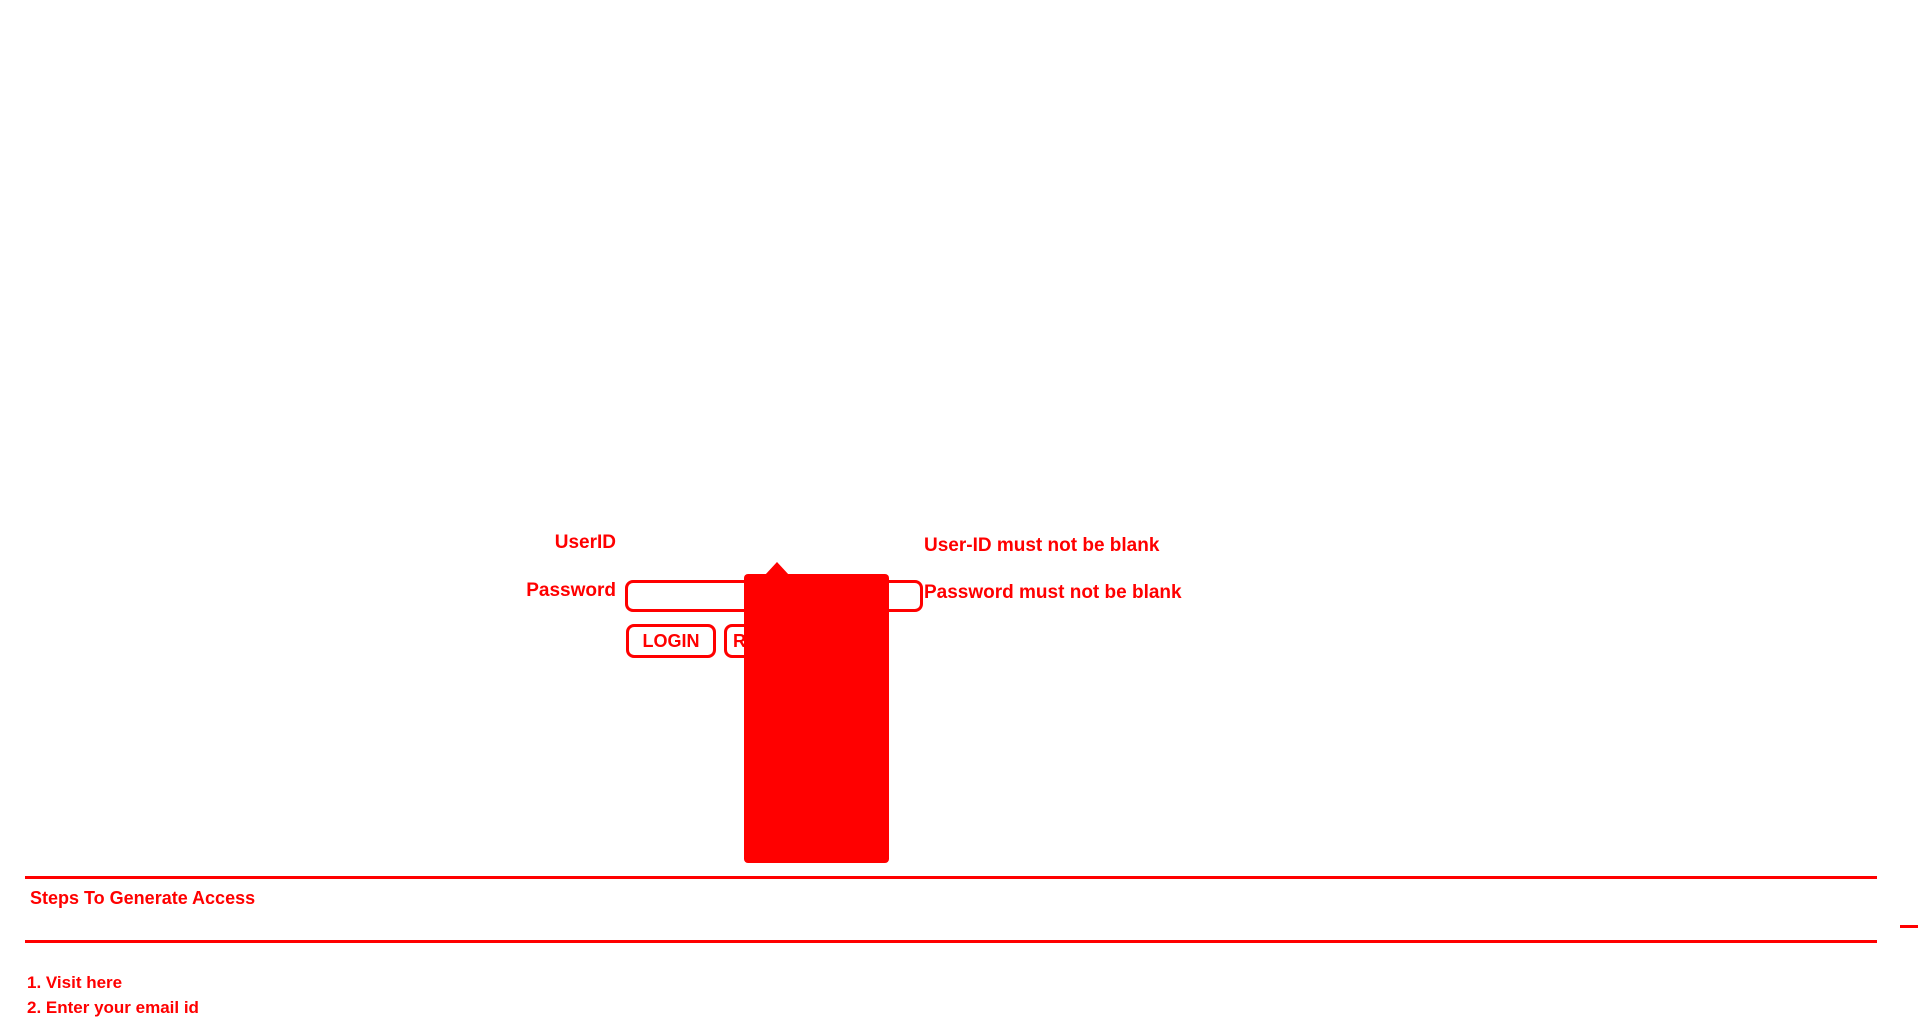 The image size is (1920, 1020). I want to click on step-item: 2. Enter your email id, so click(113, 1008).